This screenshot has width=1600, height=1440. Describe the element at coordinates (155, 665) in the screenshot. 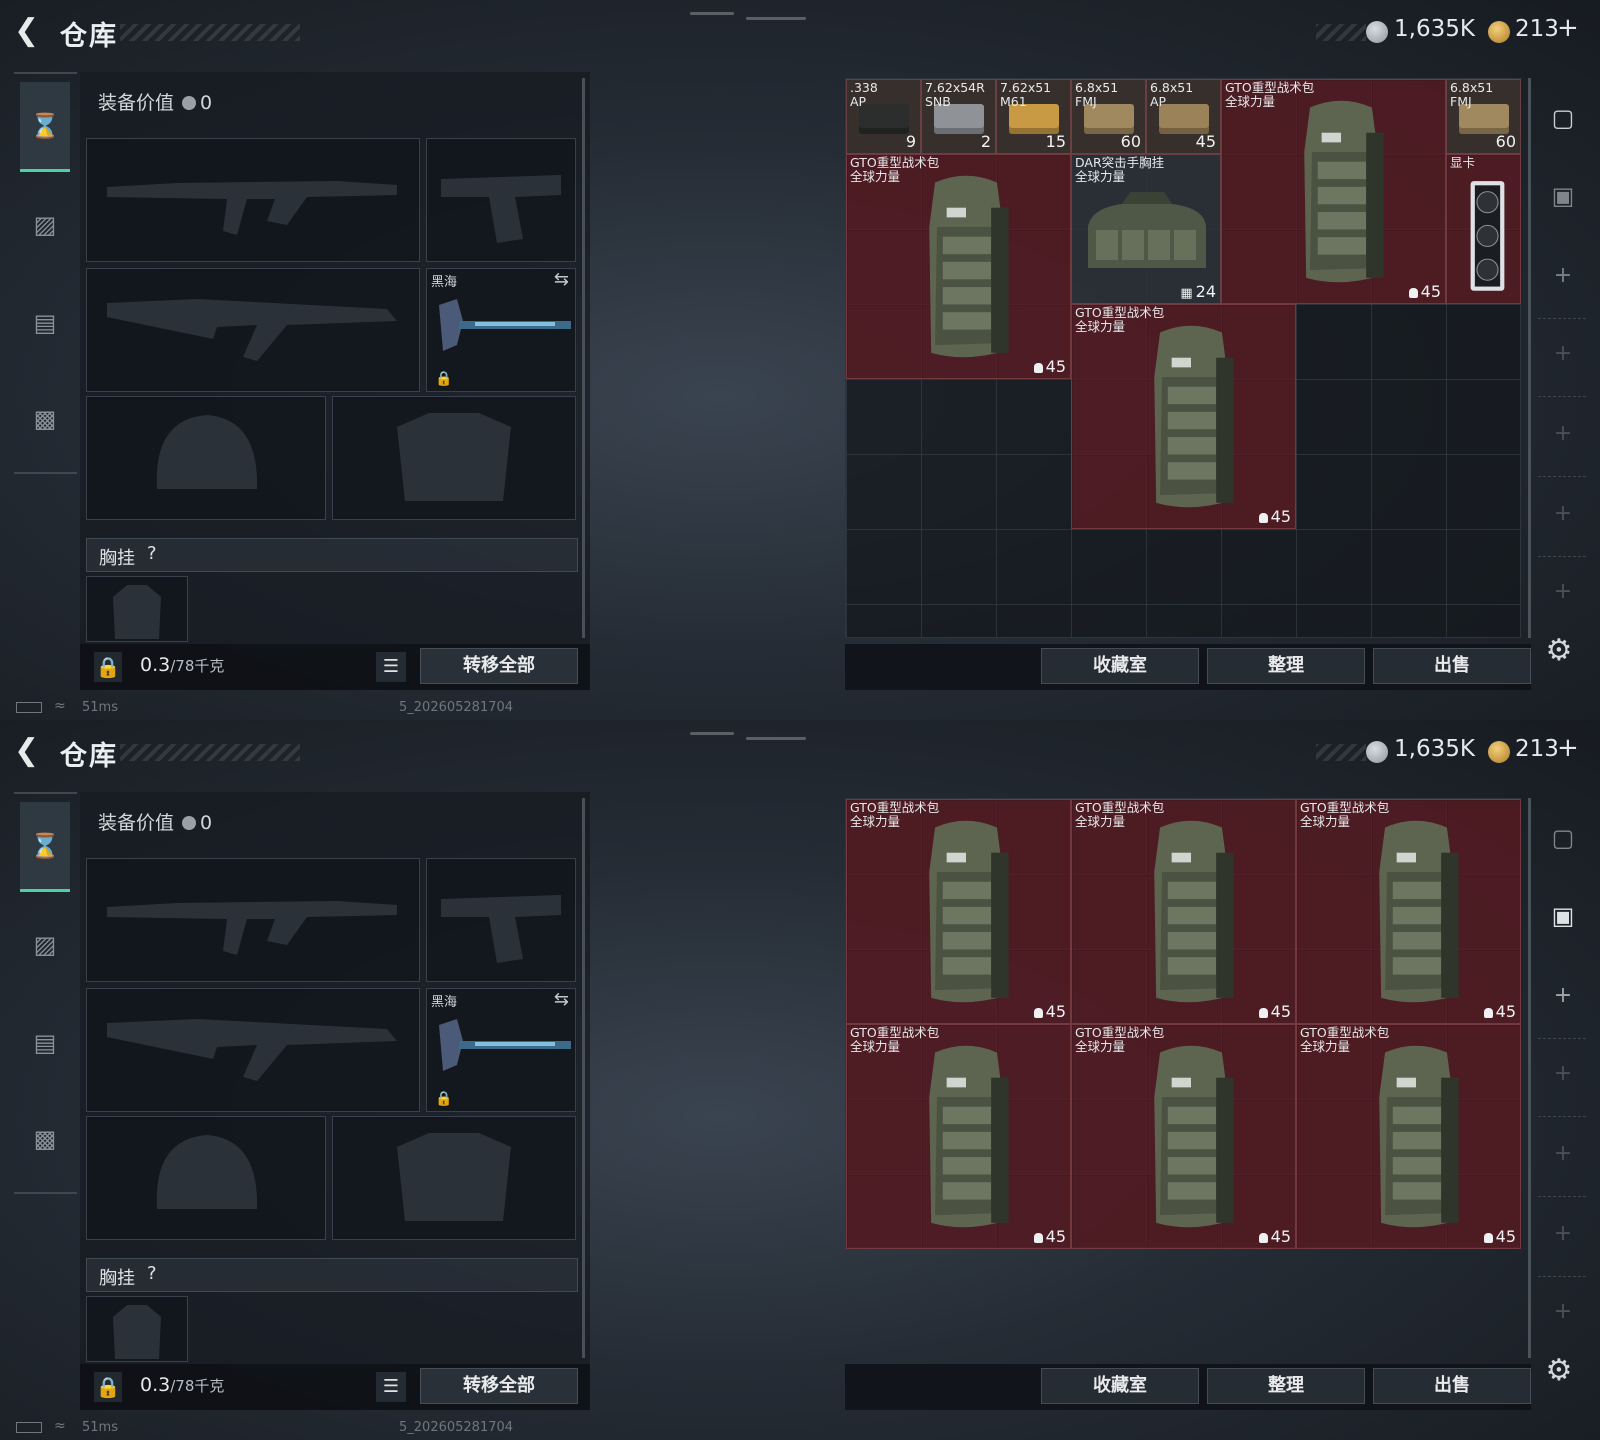

I see `weight-current: 0.3` at that location.